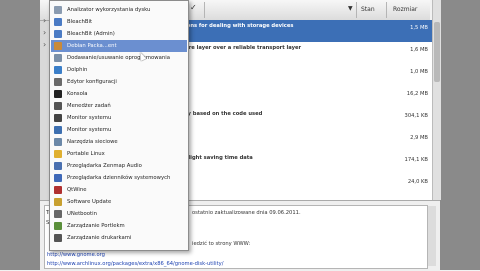 Image resolution: width=480 pixels, height=271 pixels. Describe the element at coordinates (419, 50) in the screenshot. I see `package-size: 1,6 MB` at that location.